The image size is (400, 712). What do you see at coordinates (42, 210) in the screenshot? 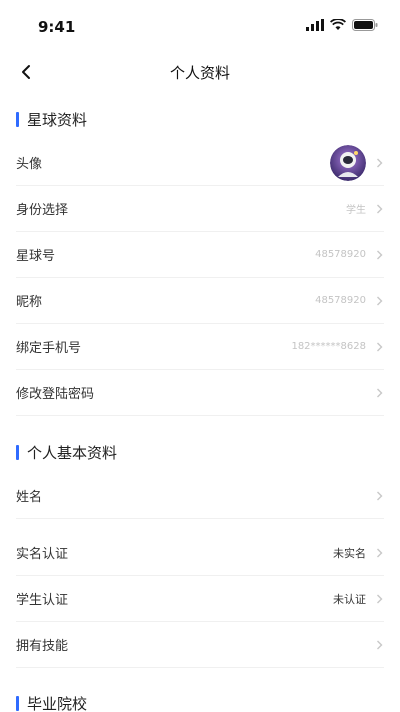
I see `row-label-identity: 身份选择` at bounding box center [42, 210].